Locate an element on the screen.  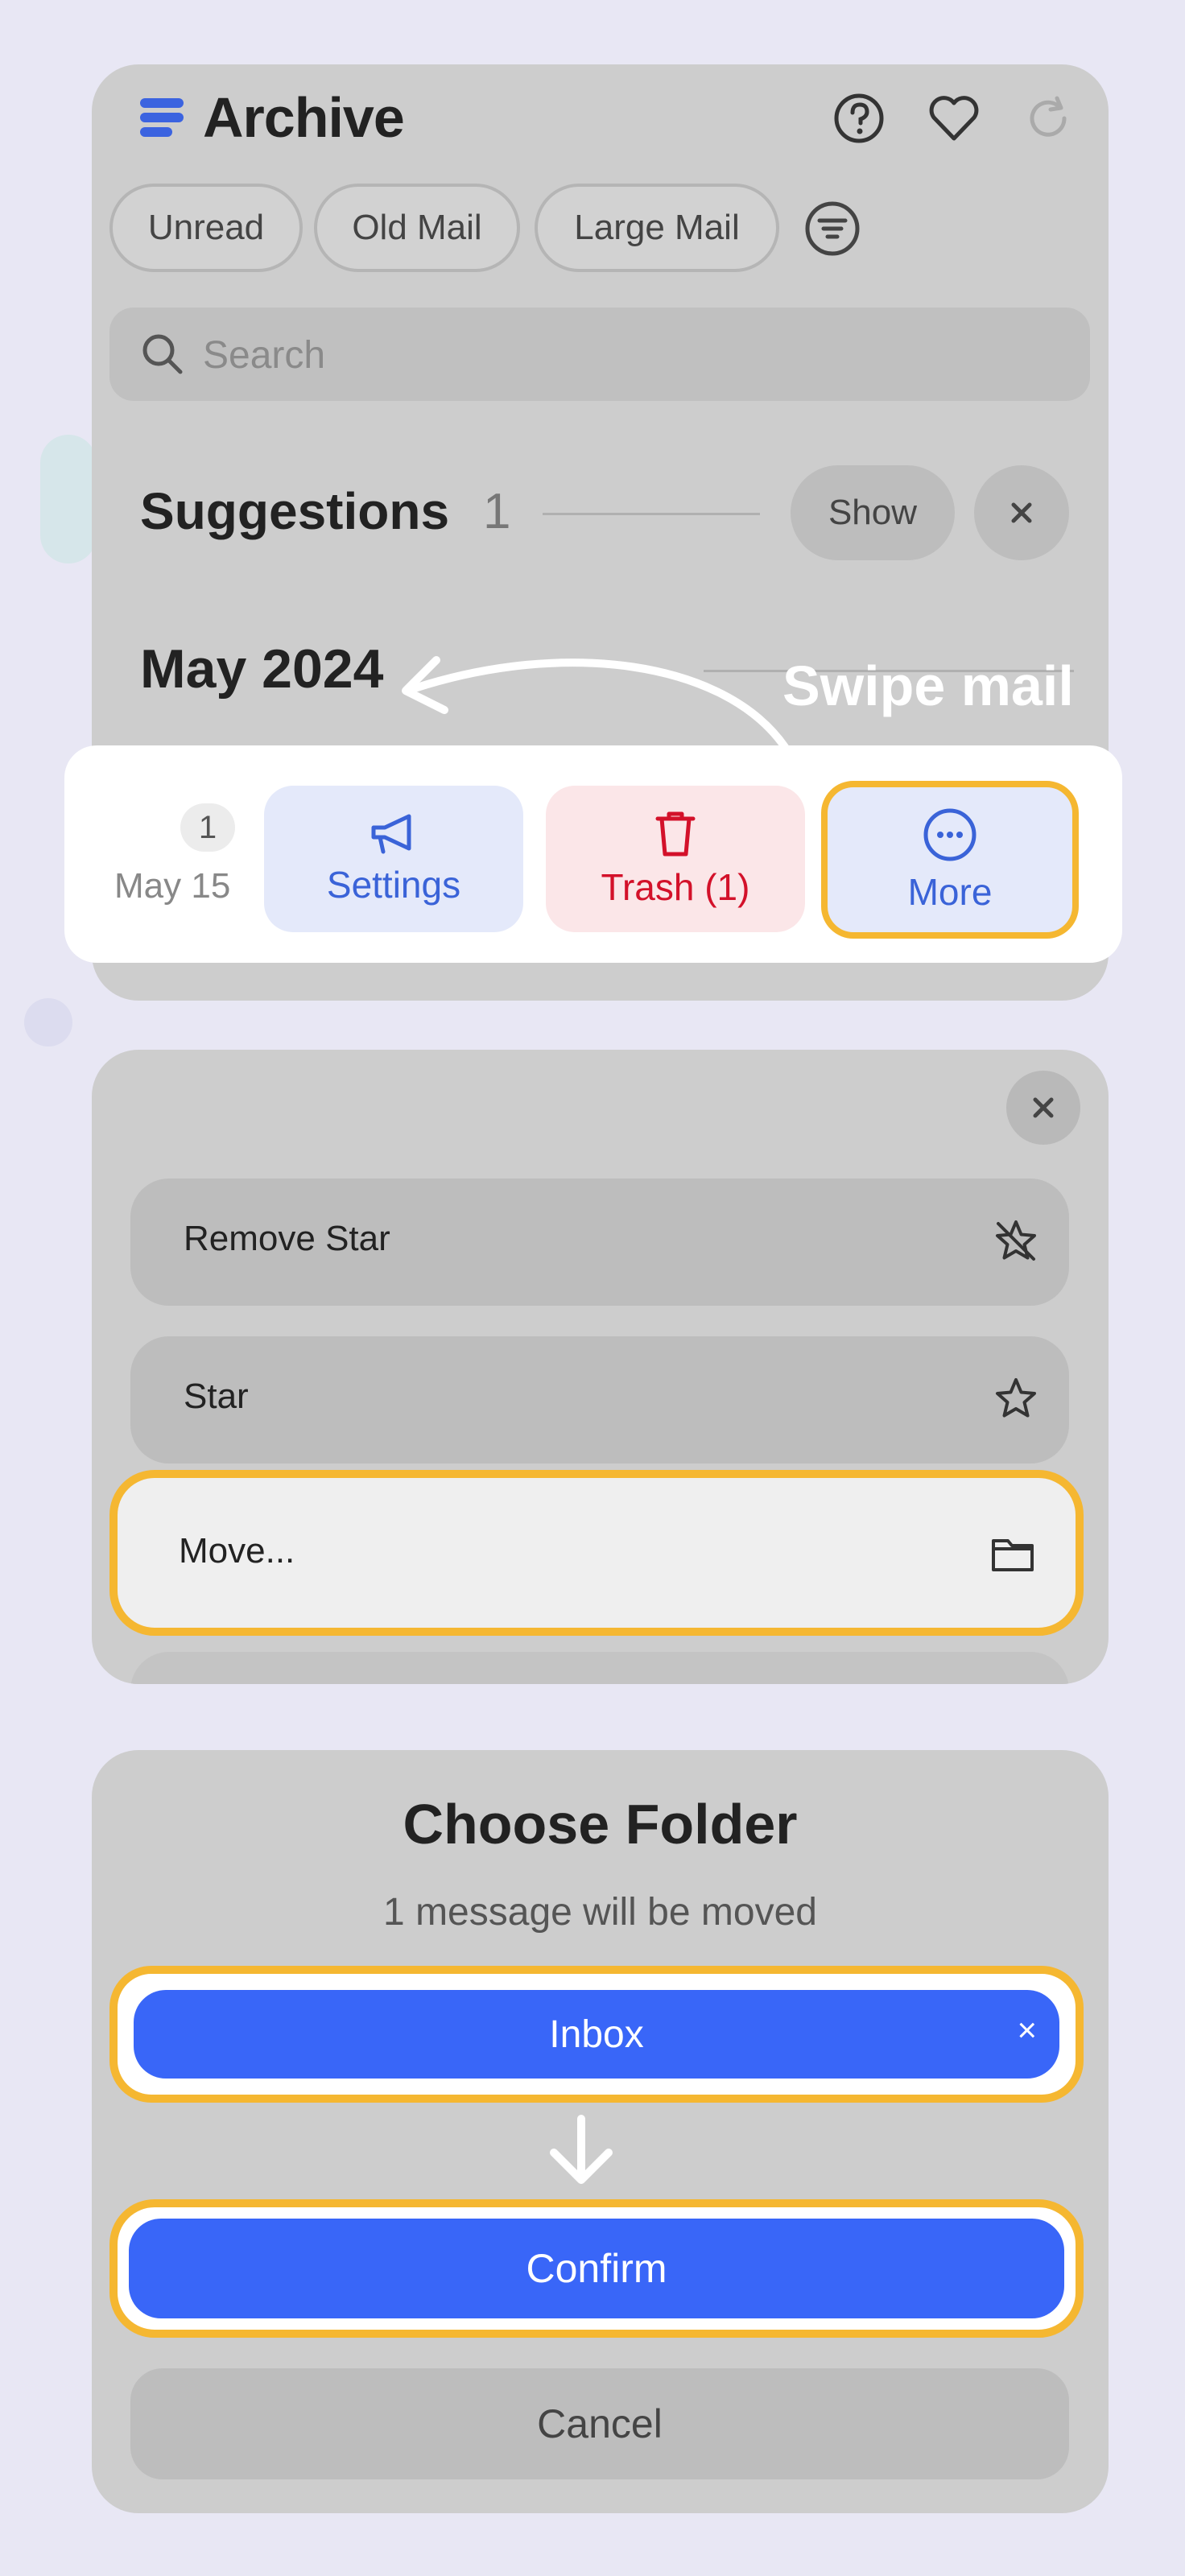
close-sheet-button is located at coordinates (1043, 1108).